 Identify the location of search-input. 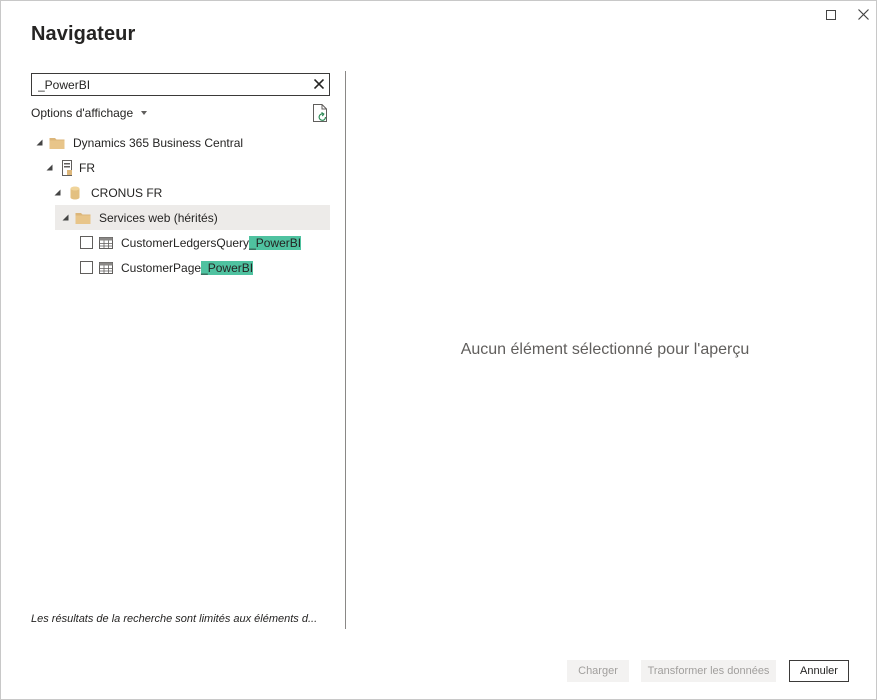
(167, 84).